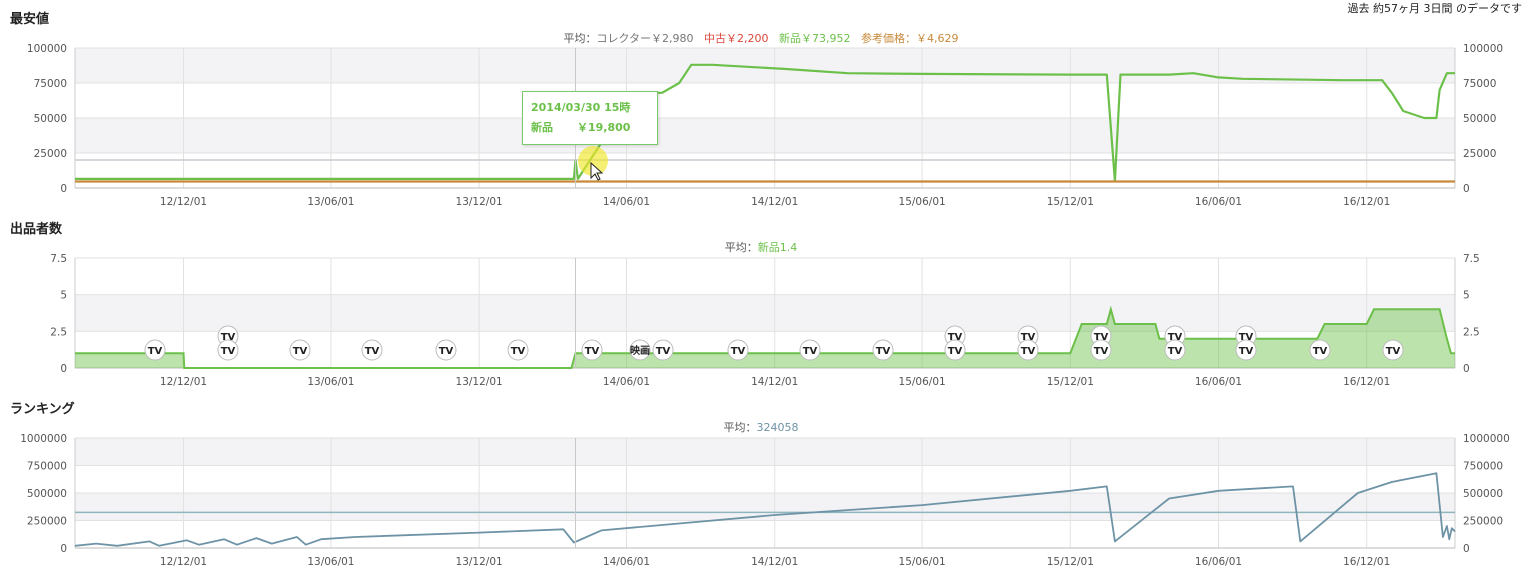 This screenshot has width=1522, height=582. I want to click on y-tick-label-right: 5, so click(1466, 296).